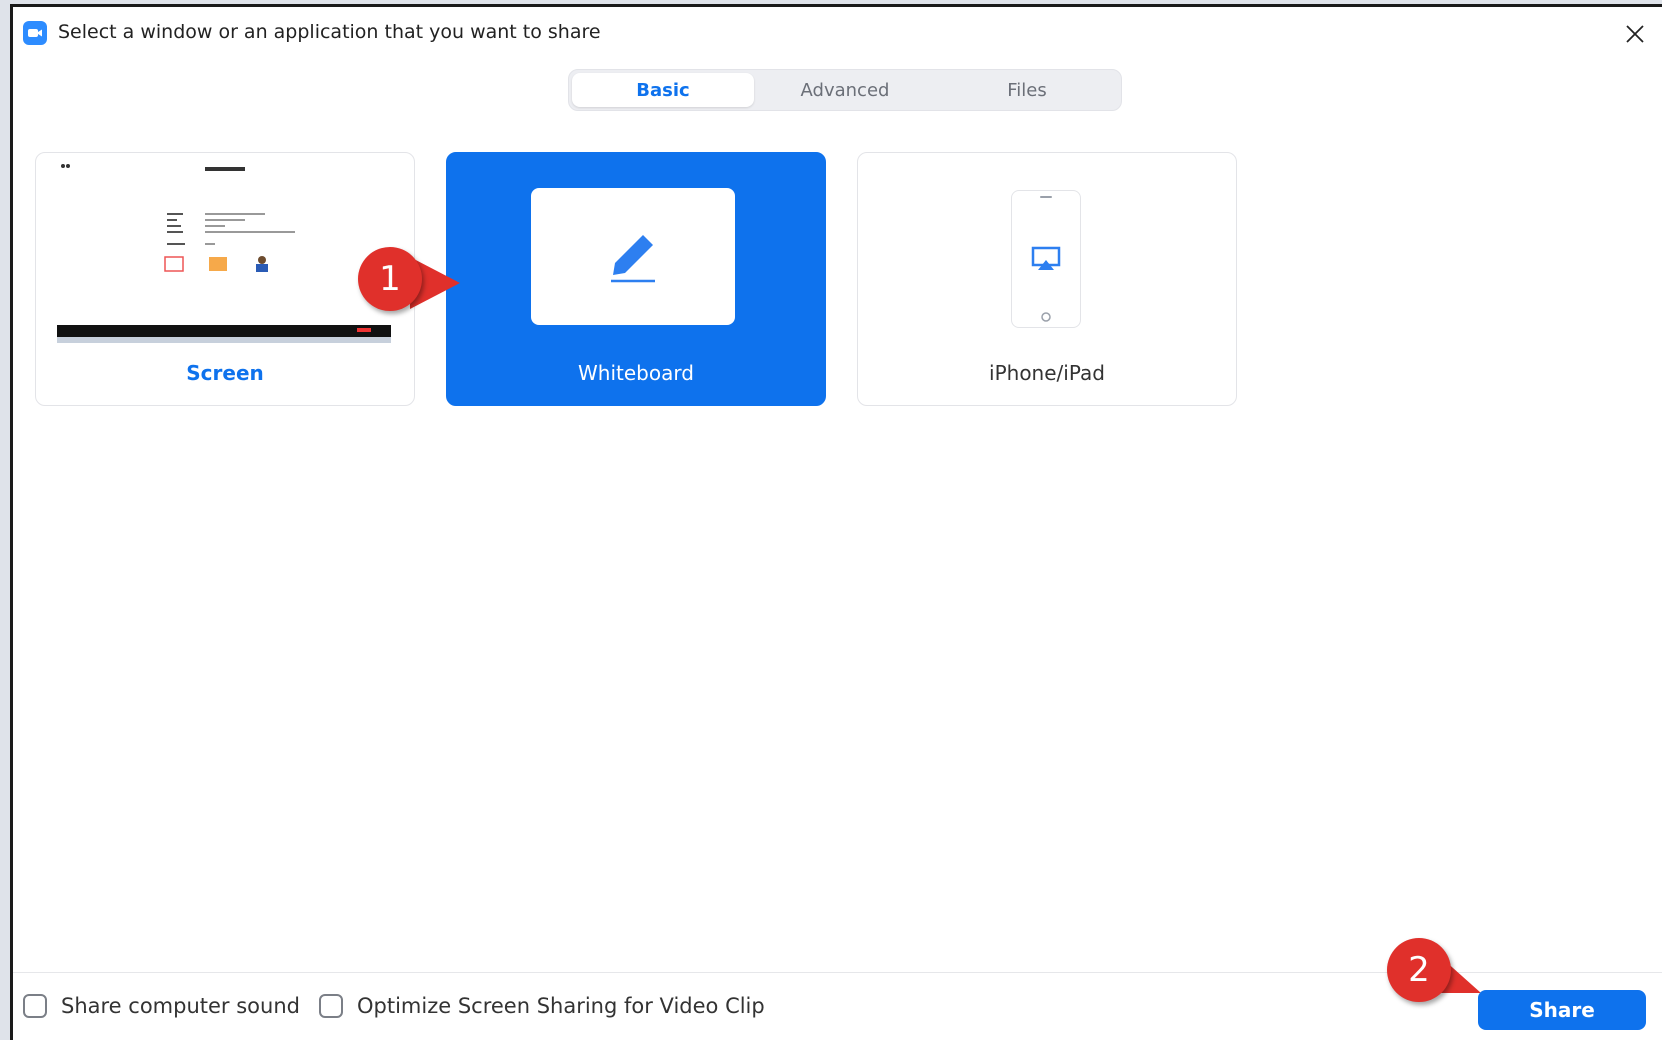 The width and height of the screenshot is (1662, 1040). Describe the element at coordinates (1047, 373) in the screenshot. I see `iphone-ipad-label: iPhone/iPad` at that location.